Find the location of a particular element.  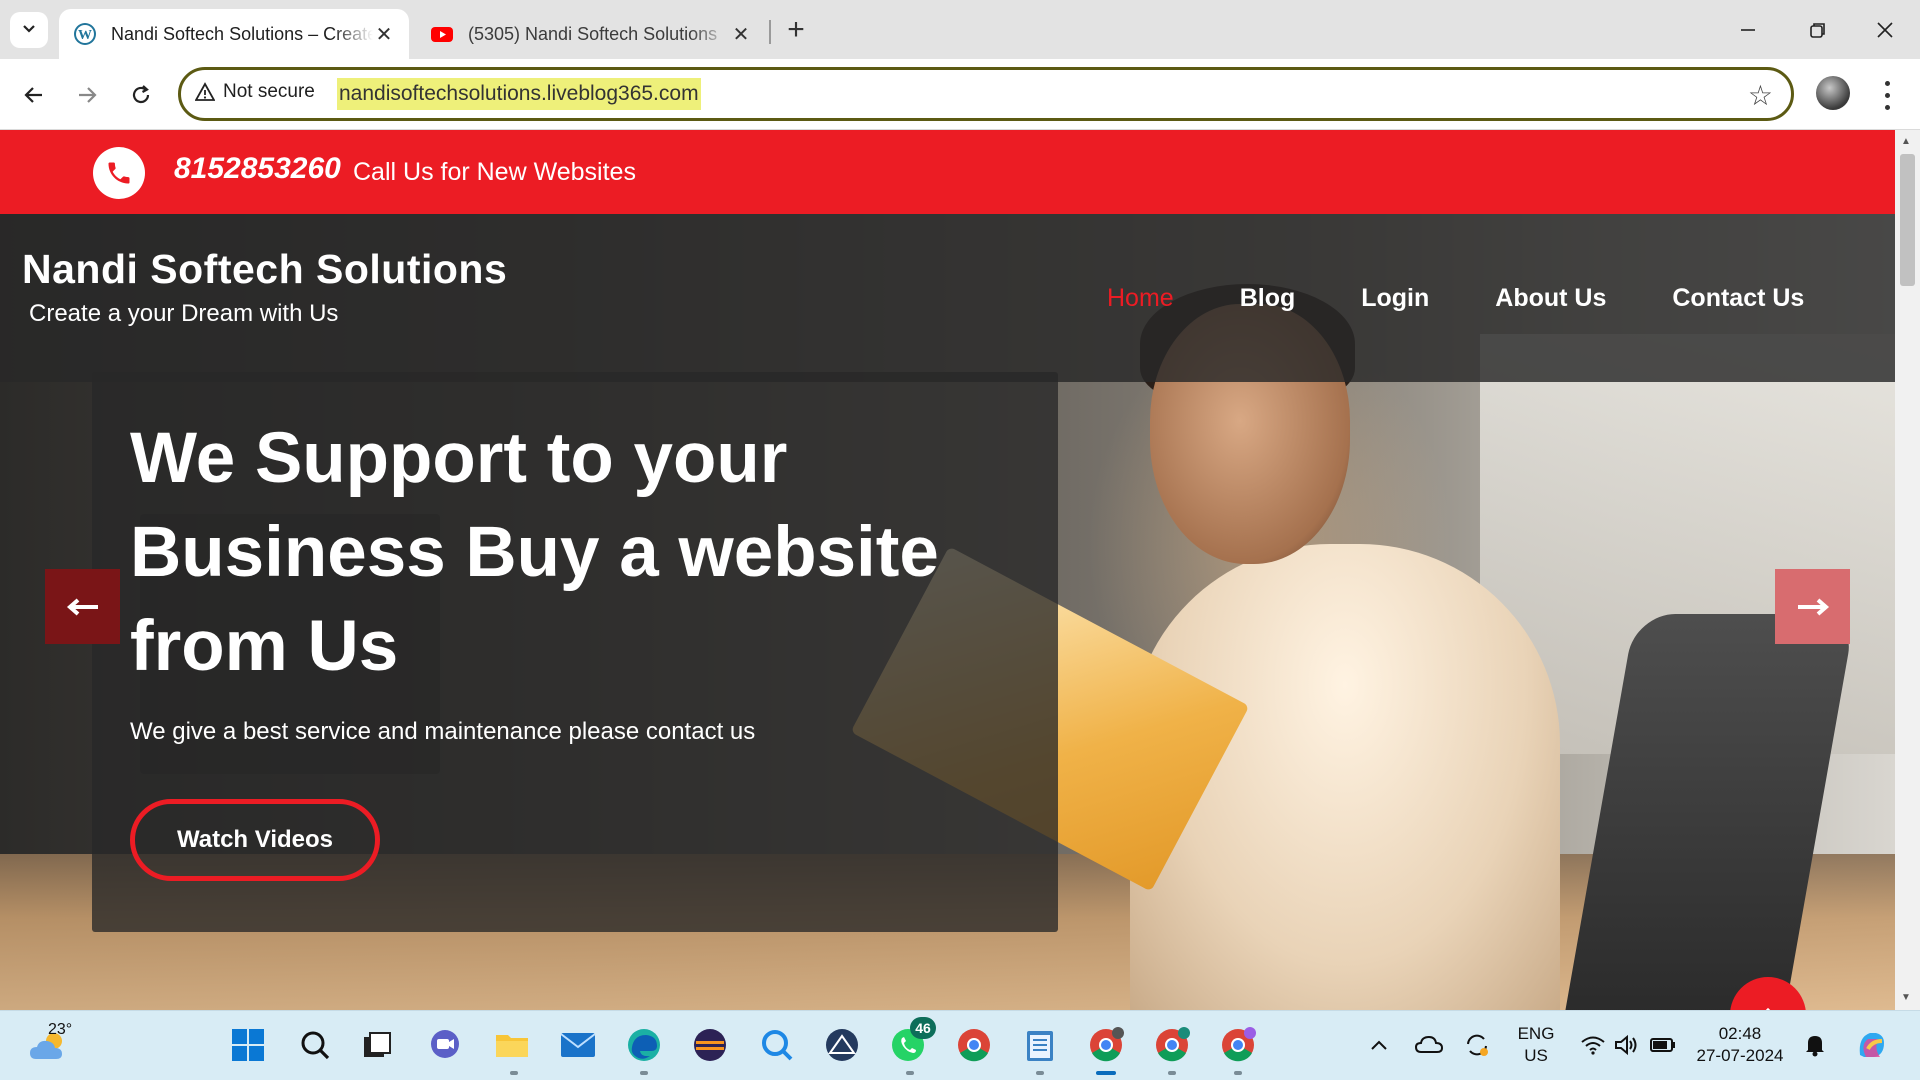

scroll-up-arrow-icon: ▲ is located at coordinates (1906, 141).